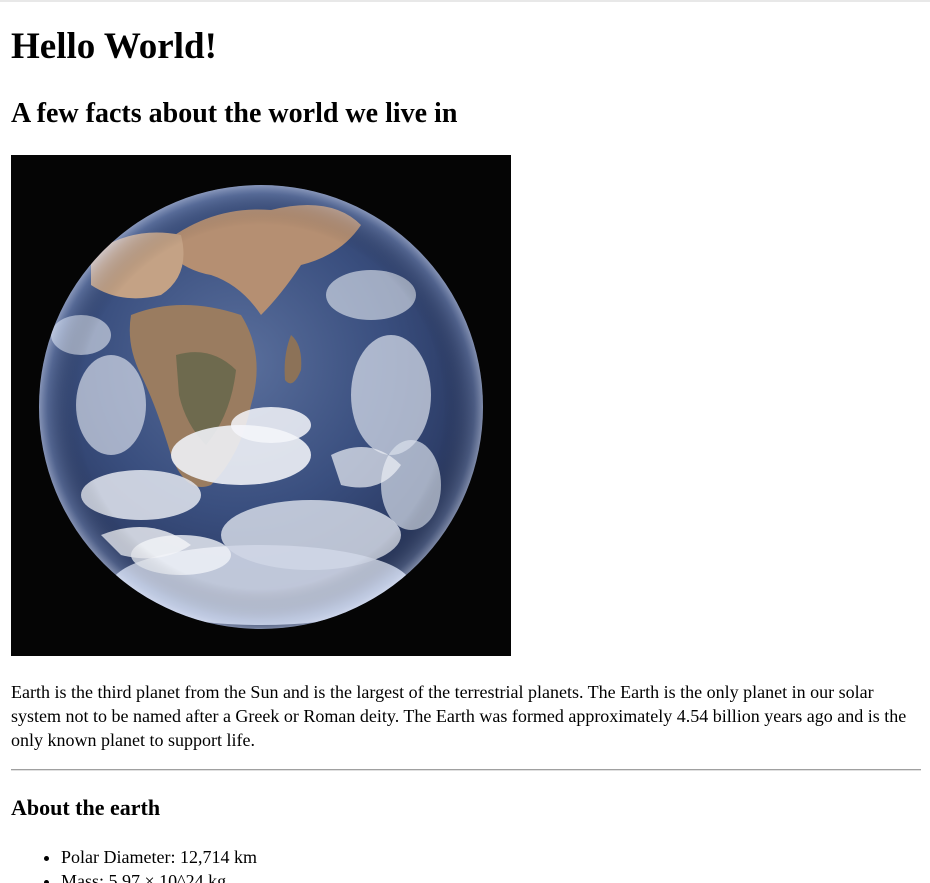 The image size is (930, 883). I want to click on page-title: Hello World!, so click(114, 46).